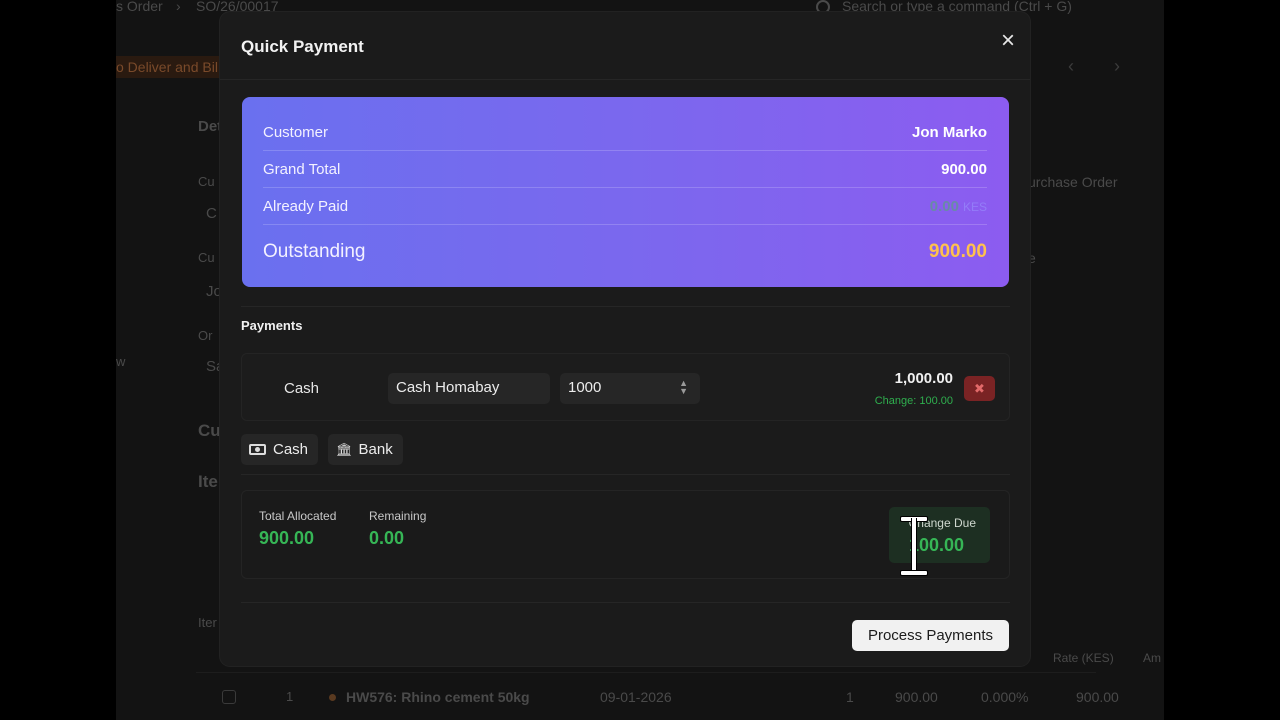 Image resolution: width=1280 pixels, height=720 pixels. What do you see at coordinates (957, 251) in the screenshot?
I see `outstanding-value: 900.00` at bounding box center [957, 251].